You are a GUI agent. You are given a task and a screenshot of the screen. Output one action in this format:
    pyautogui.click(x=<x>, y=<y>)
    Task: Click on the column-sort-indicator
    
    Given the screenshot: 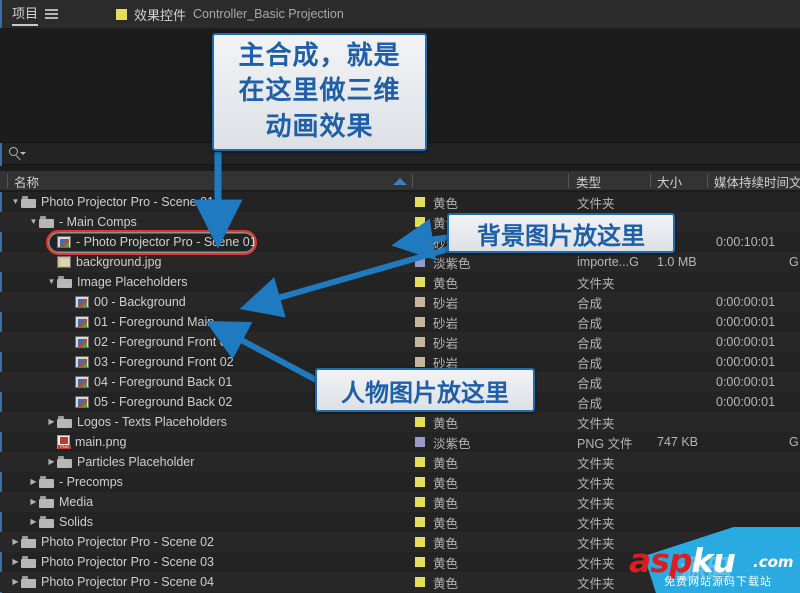 What is the action you would take?
    pyautogui.click(x=400, y=181)
    